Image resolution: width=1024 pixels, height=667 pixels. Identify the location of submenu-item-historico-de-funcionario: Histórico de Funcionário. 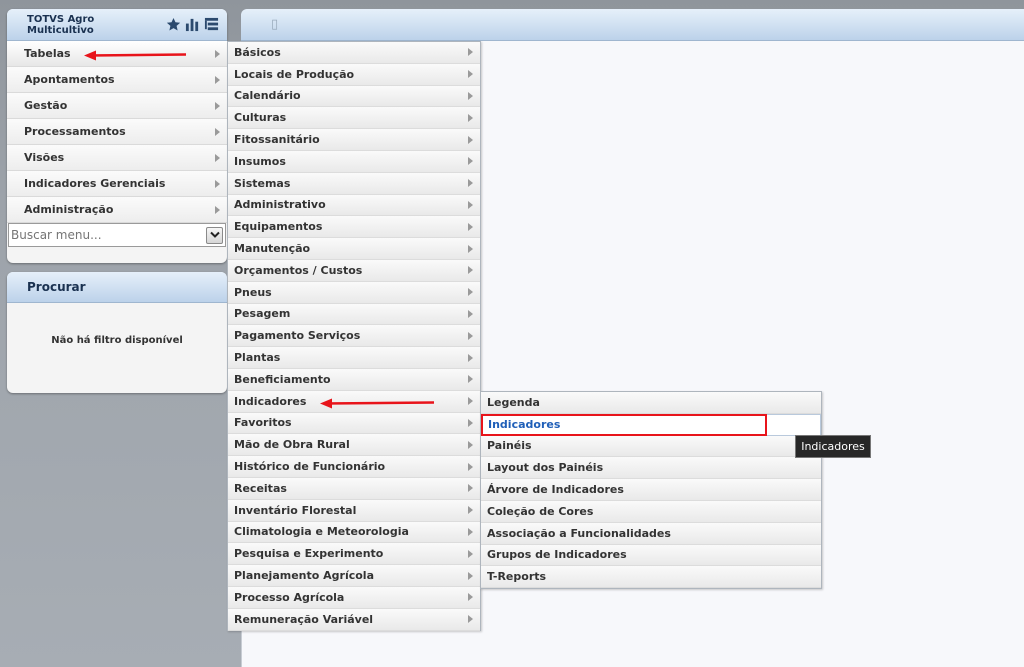
(354, 467).